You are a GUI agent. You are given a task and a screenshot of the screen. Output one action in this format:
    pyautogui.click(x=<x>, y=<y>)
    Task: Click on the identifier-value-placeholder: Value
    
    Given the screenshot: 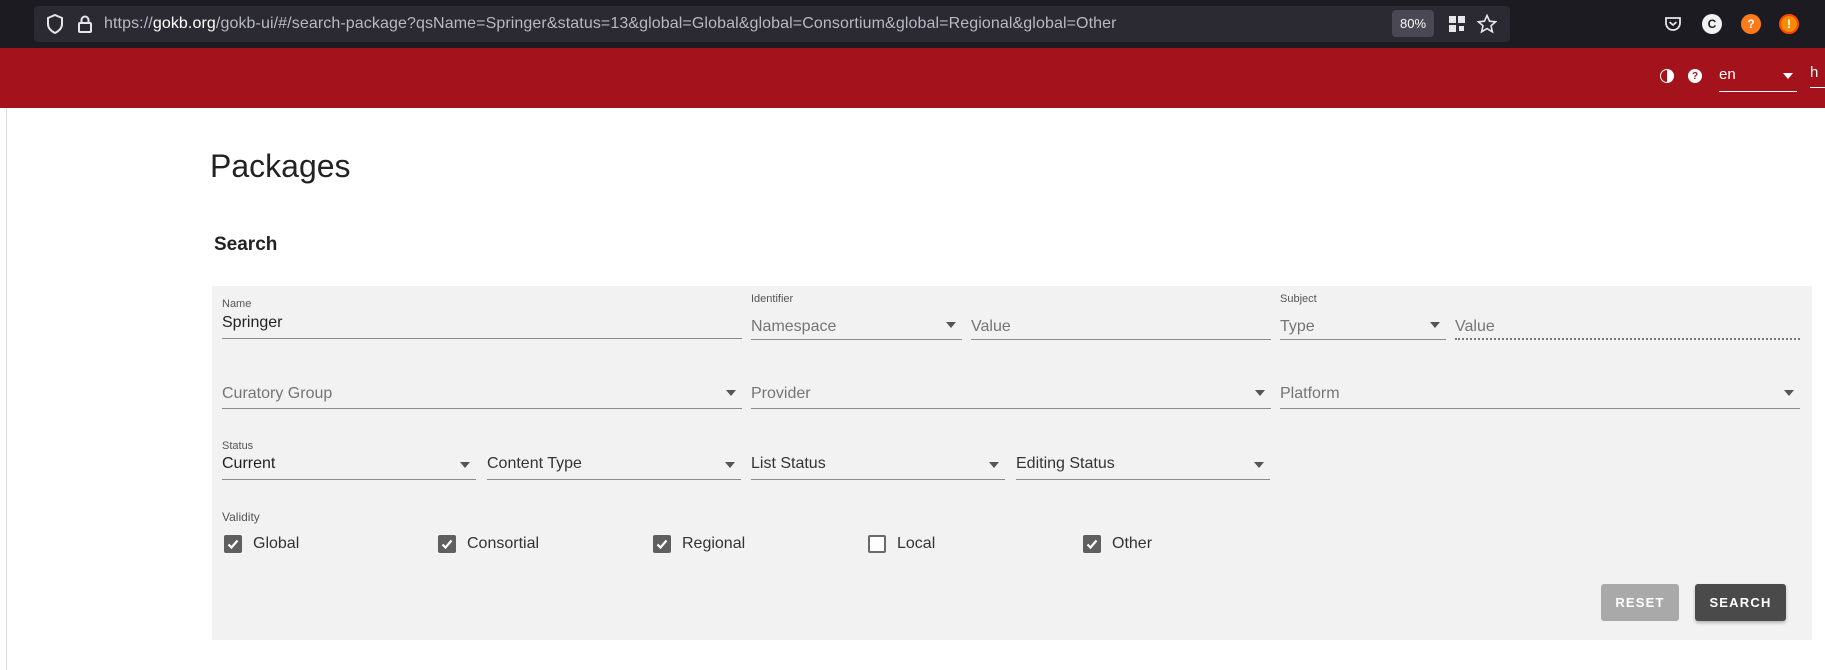 What is the action you would take?
    pyautogui.click(x=991, y=326)
    